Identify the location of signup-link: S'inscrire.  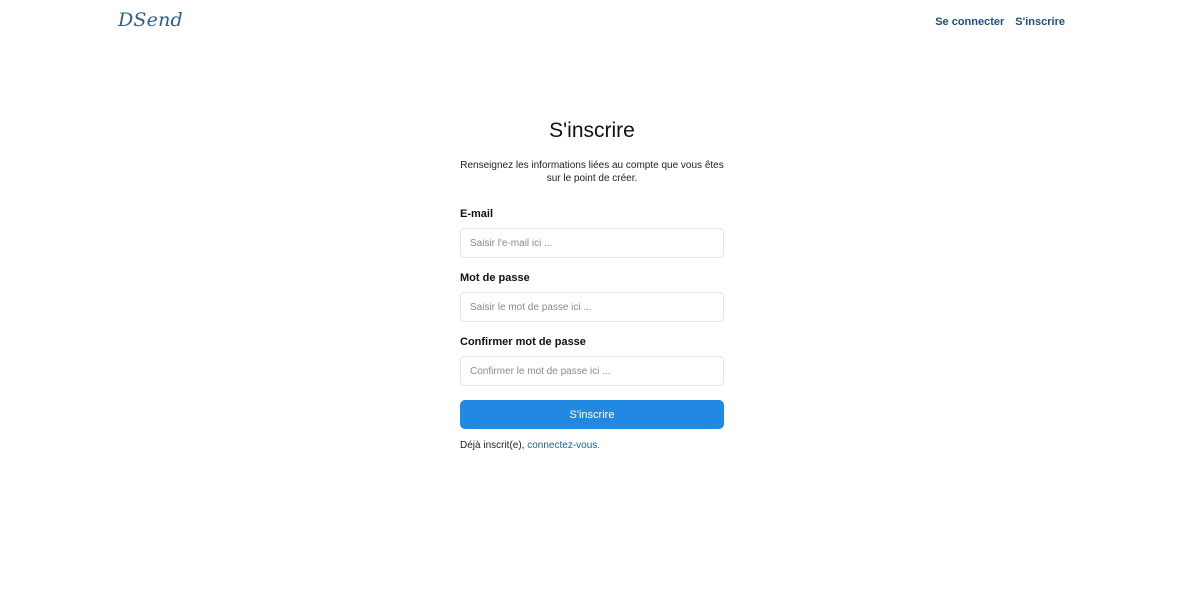
(1040, 22).